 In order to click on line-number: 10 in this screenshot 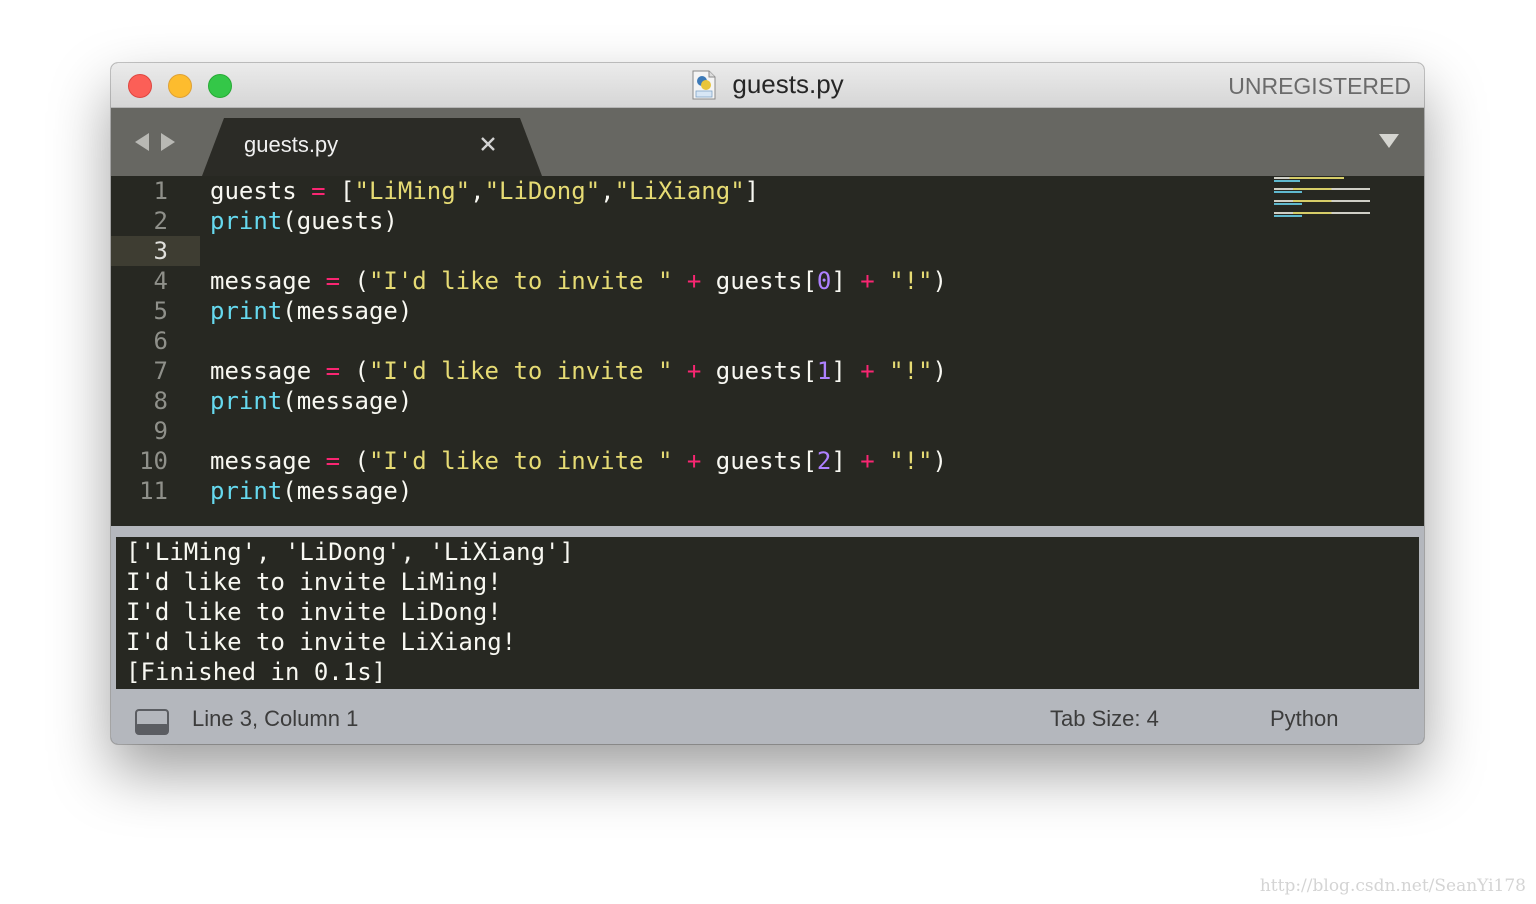, I will do `click(153, 461)`.